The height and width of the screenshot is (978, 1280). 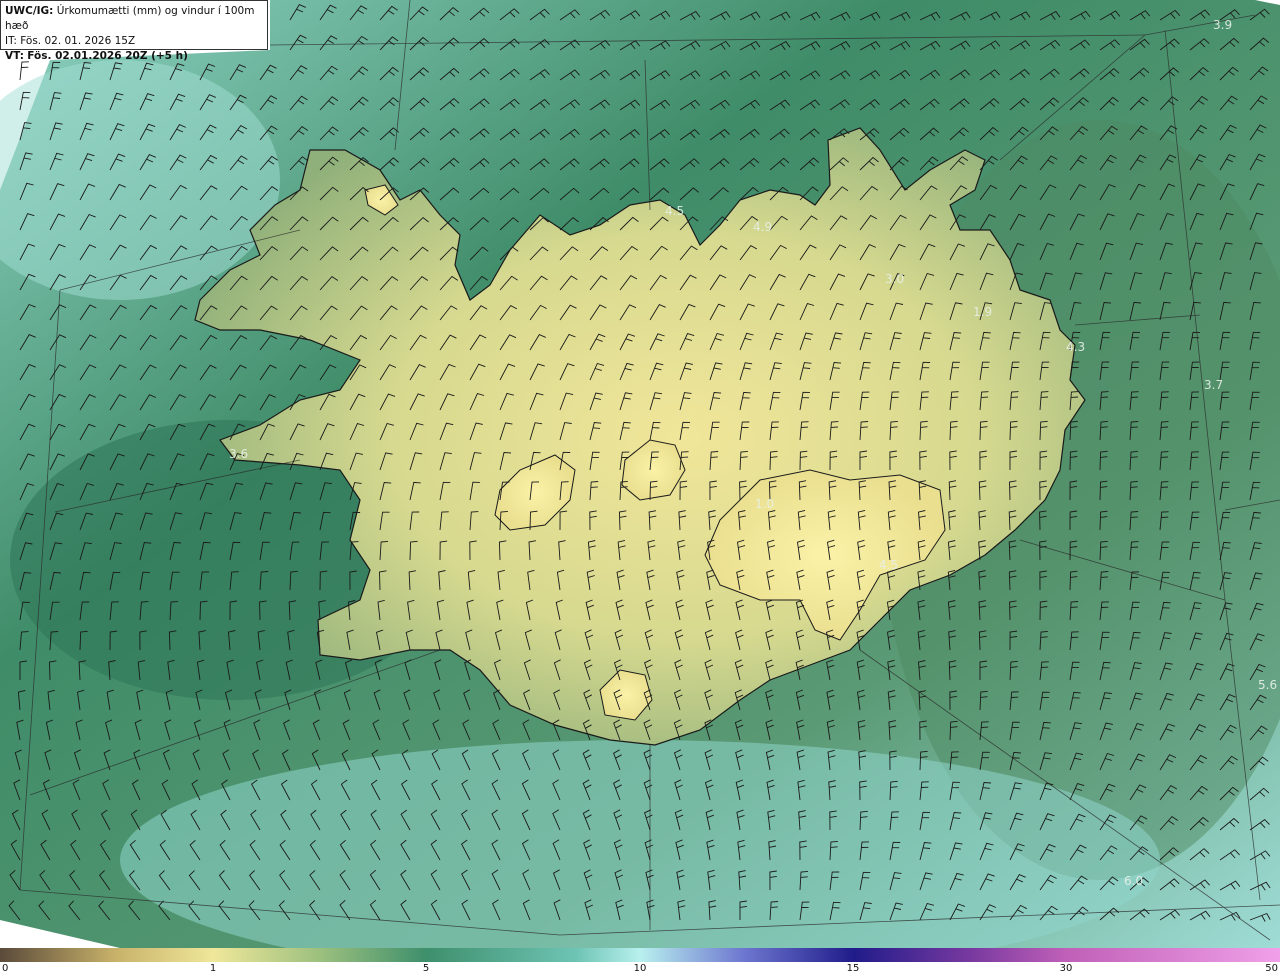 What do you see at coordinates (853, 968) in the screenshot?
I see `colorbar-tick: 15` at bounding box center [853, 968].